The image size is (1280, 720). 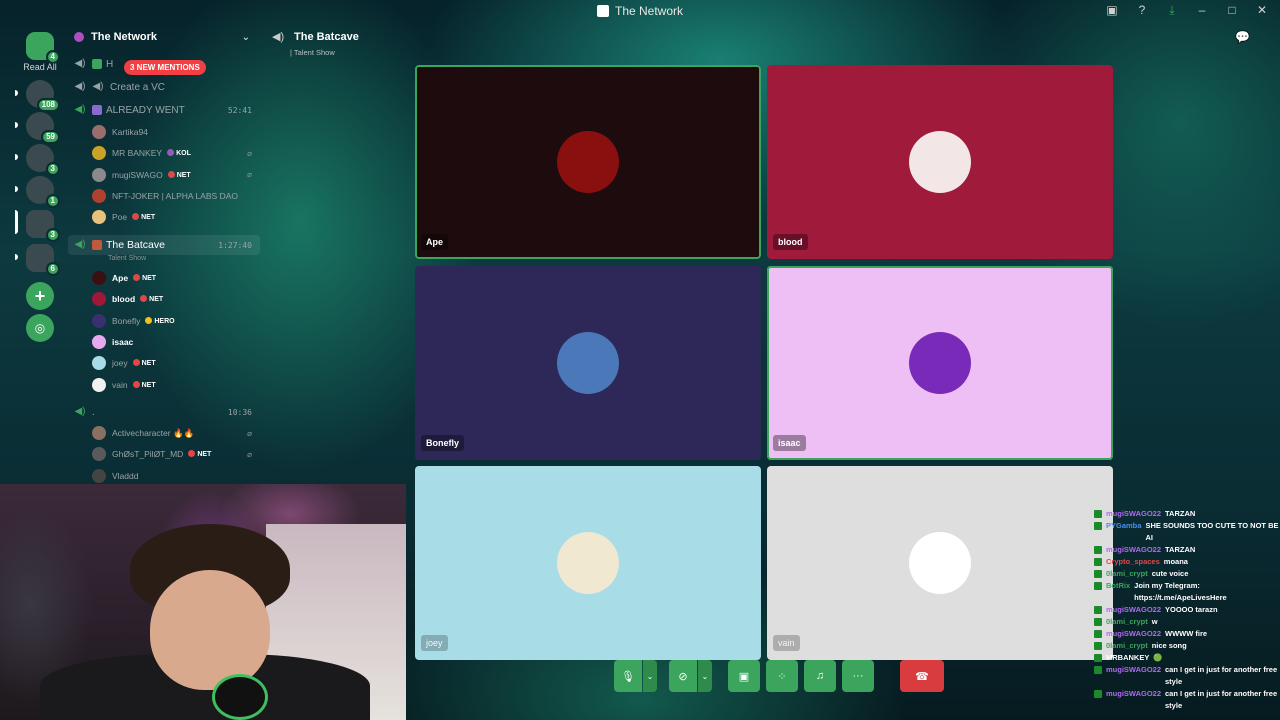 I want to click on member-row: joey NET, so click(x=176, y=363).